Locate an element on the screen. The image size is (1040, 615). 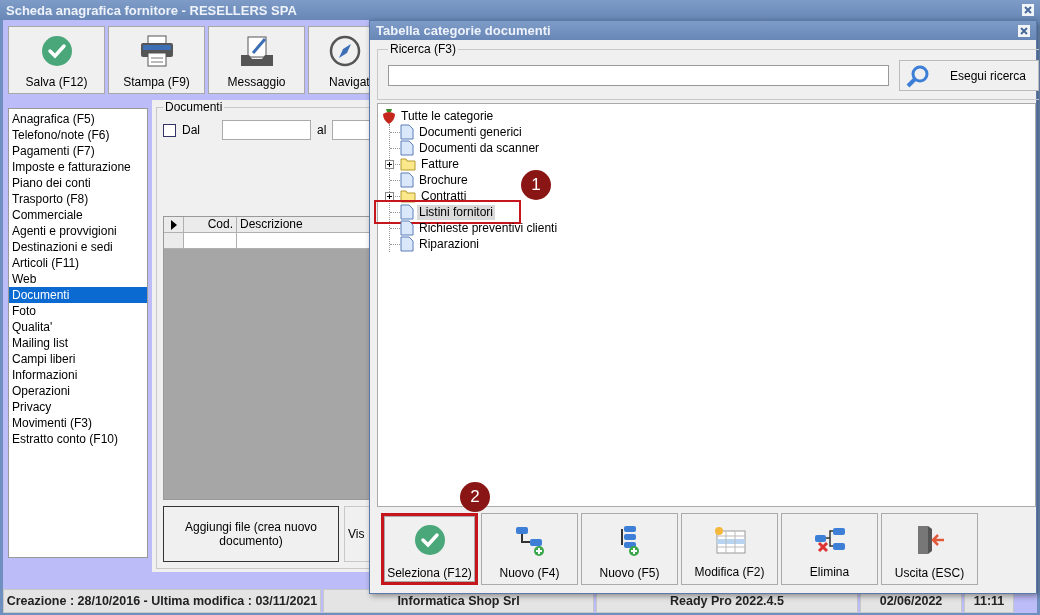
section-item: Agenti e provvigioni is located at coordinates (78, 231).